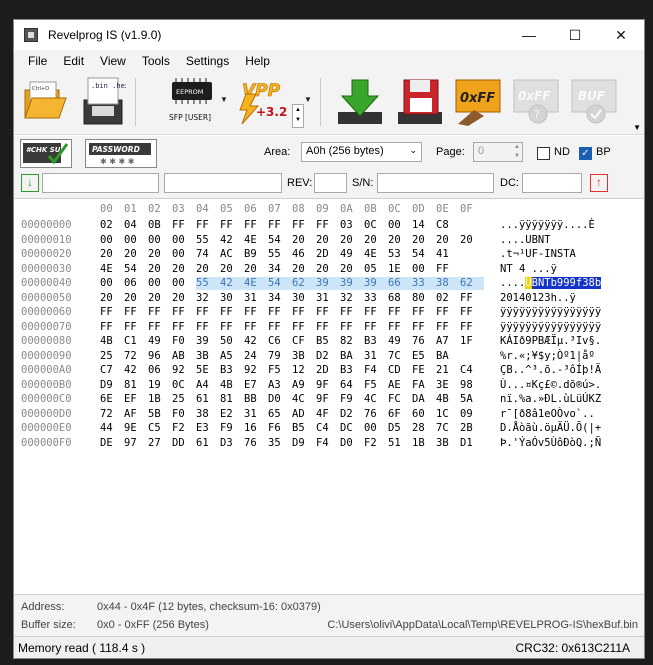  Describe the element at coordinates (376, 298) in the screenshot. I see `hex-byte: 33` at that location.